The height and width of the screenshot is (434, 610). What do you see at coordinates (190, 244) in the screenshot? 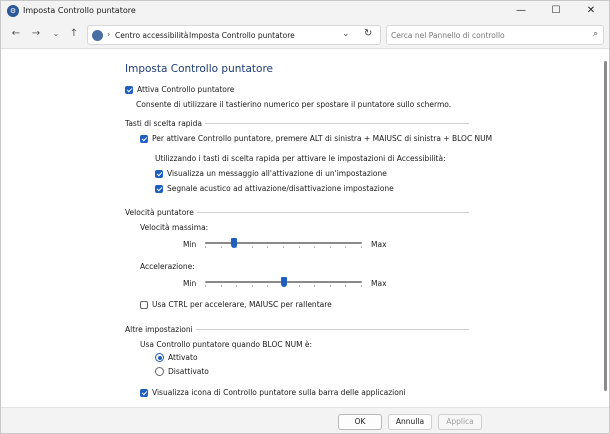
I see `top-speed-min-label: Min` at bounding box center [190, 244].